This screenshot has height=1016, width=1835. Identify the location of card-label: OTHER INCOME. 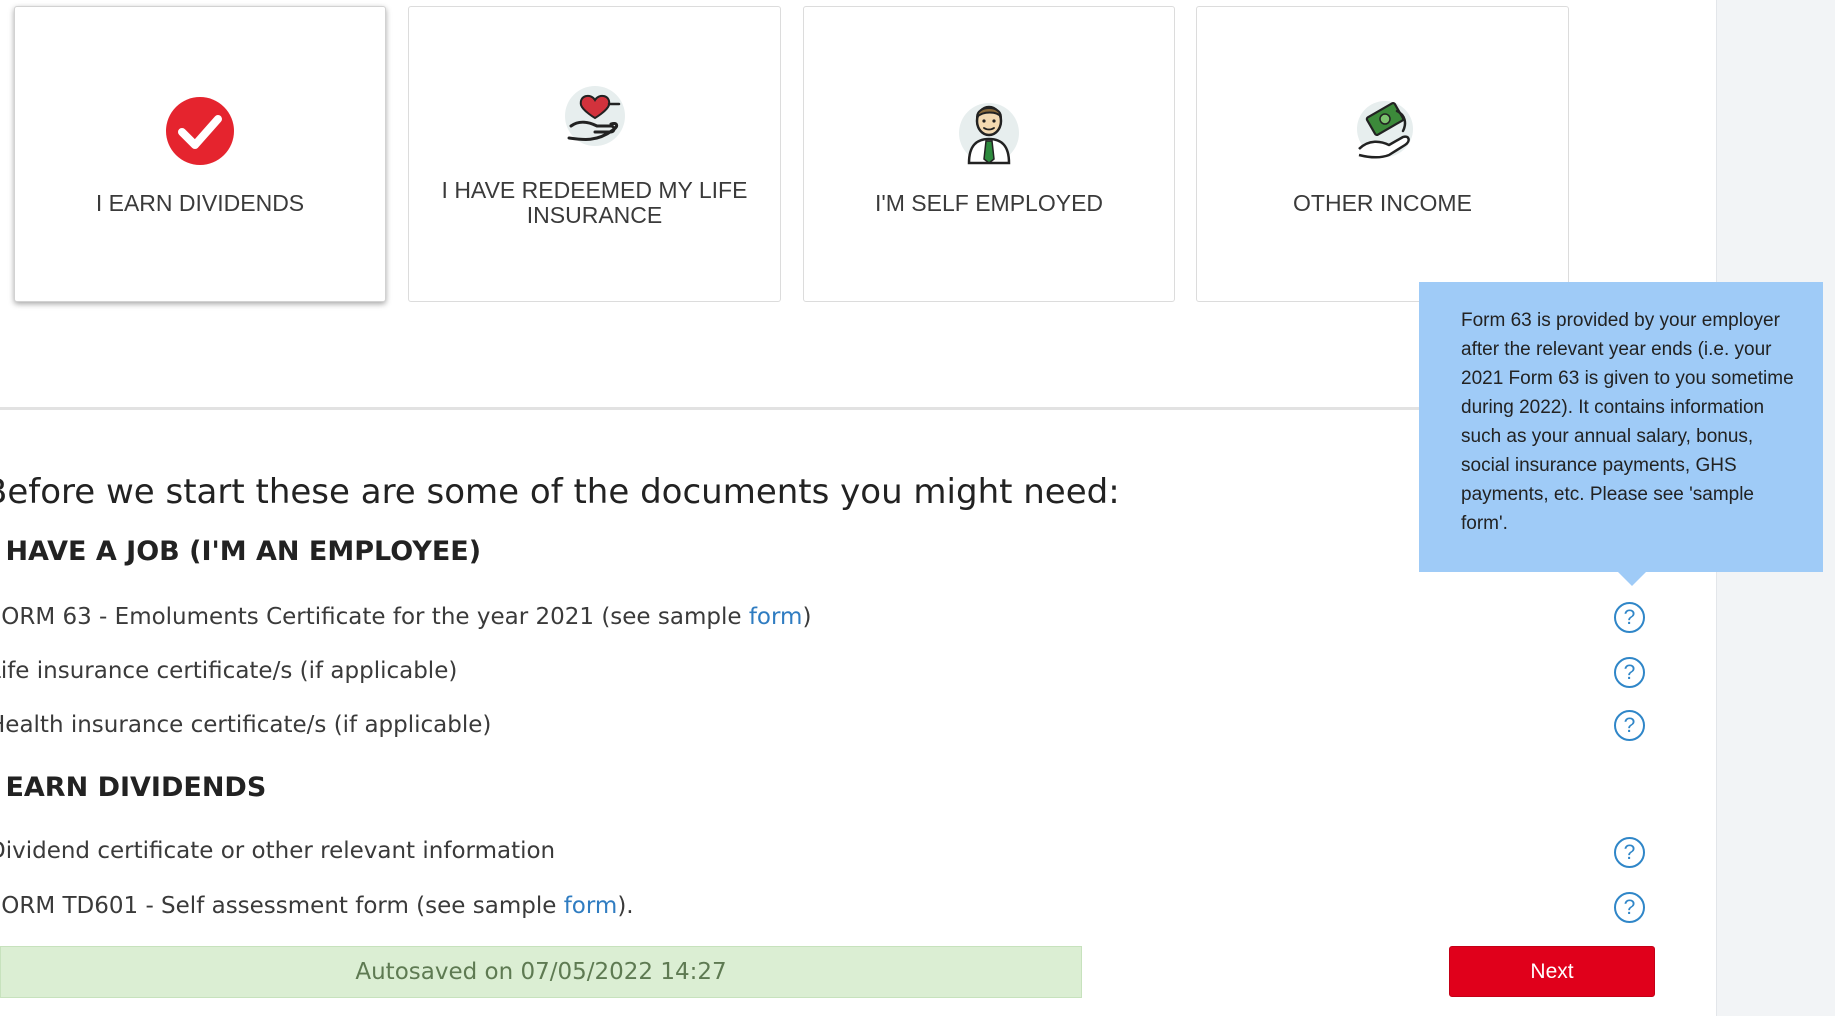
(1382, 202).